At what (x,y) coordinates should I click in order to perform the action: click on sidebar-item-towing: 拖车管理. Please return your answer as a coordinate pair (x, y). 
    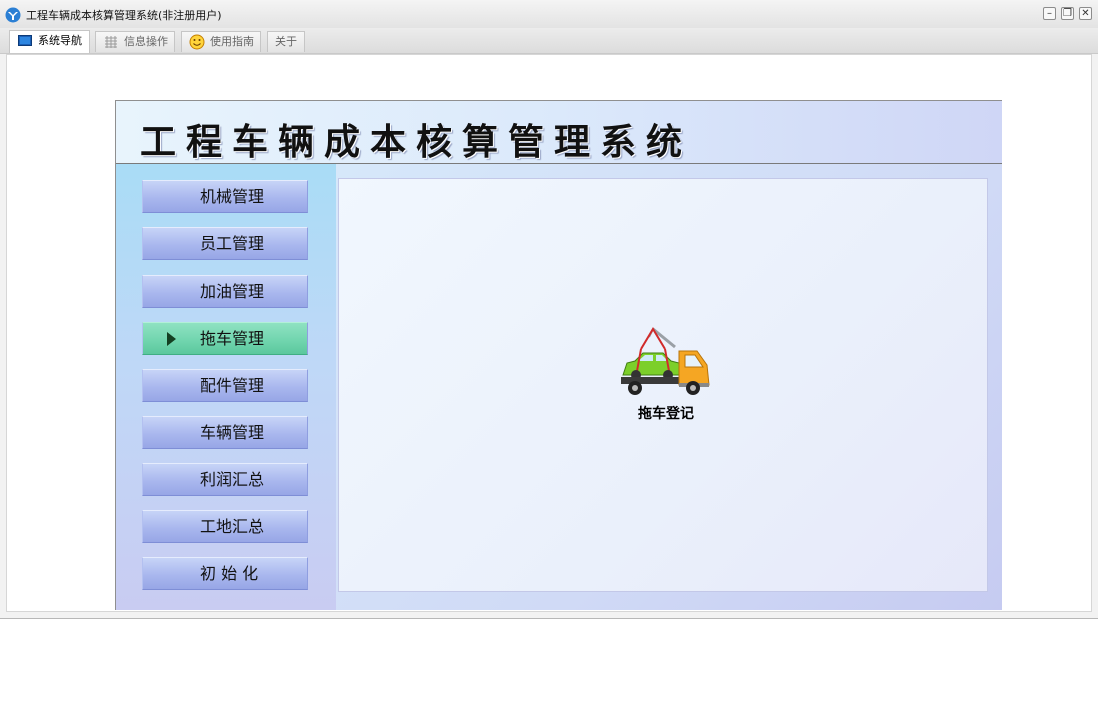
    Looking at the image, I should click on (225, 338).